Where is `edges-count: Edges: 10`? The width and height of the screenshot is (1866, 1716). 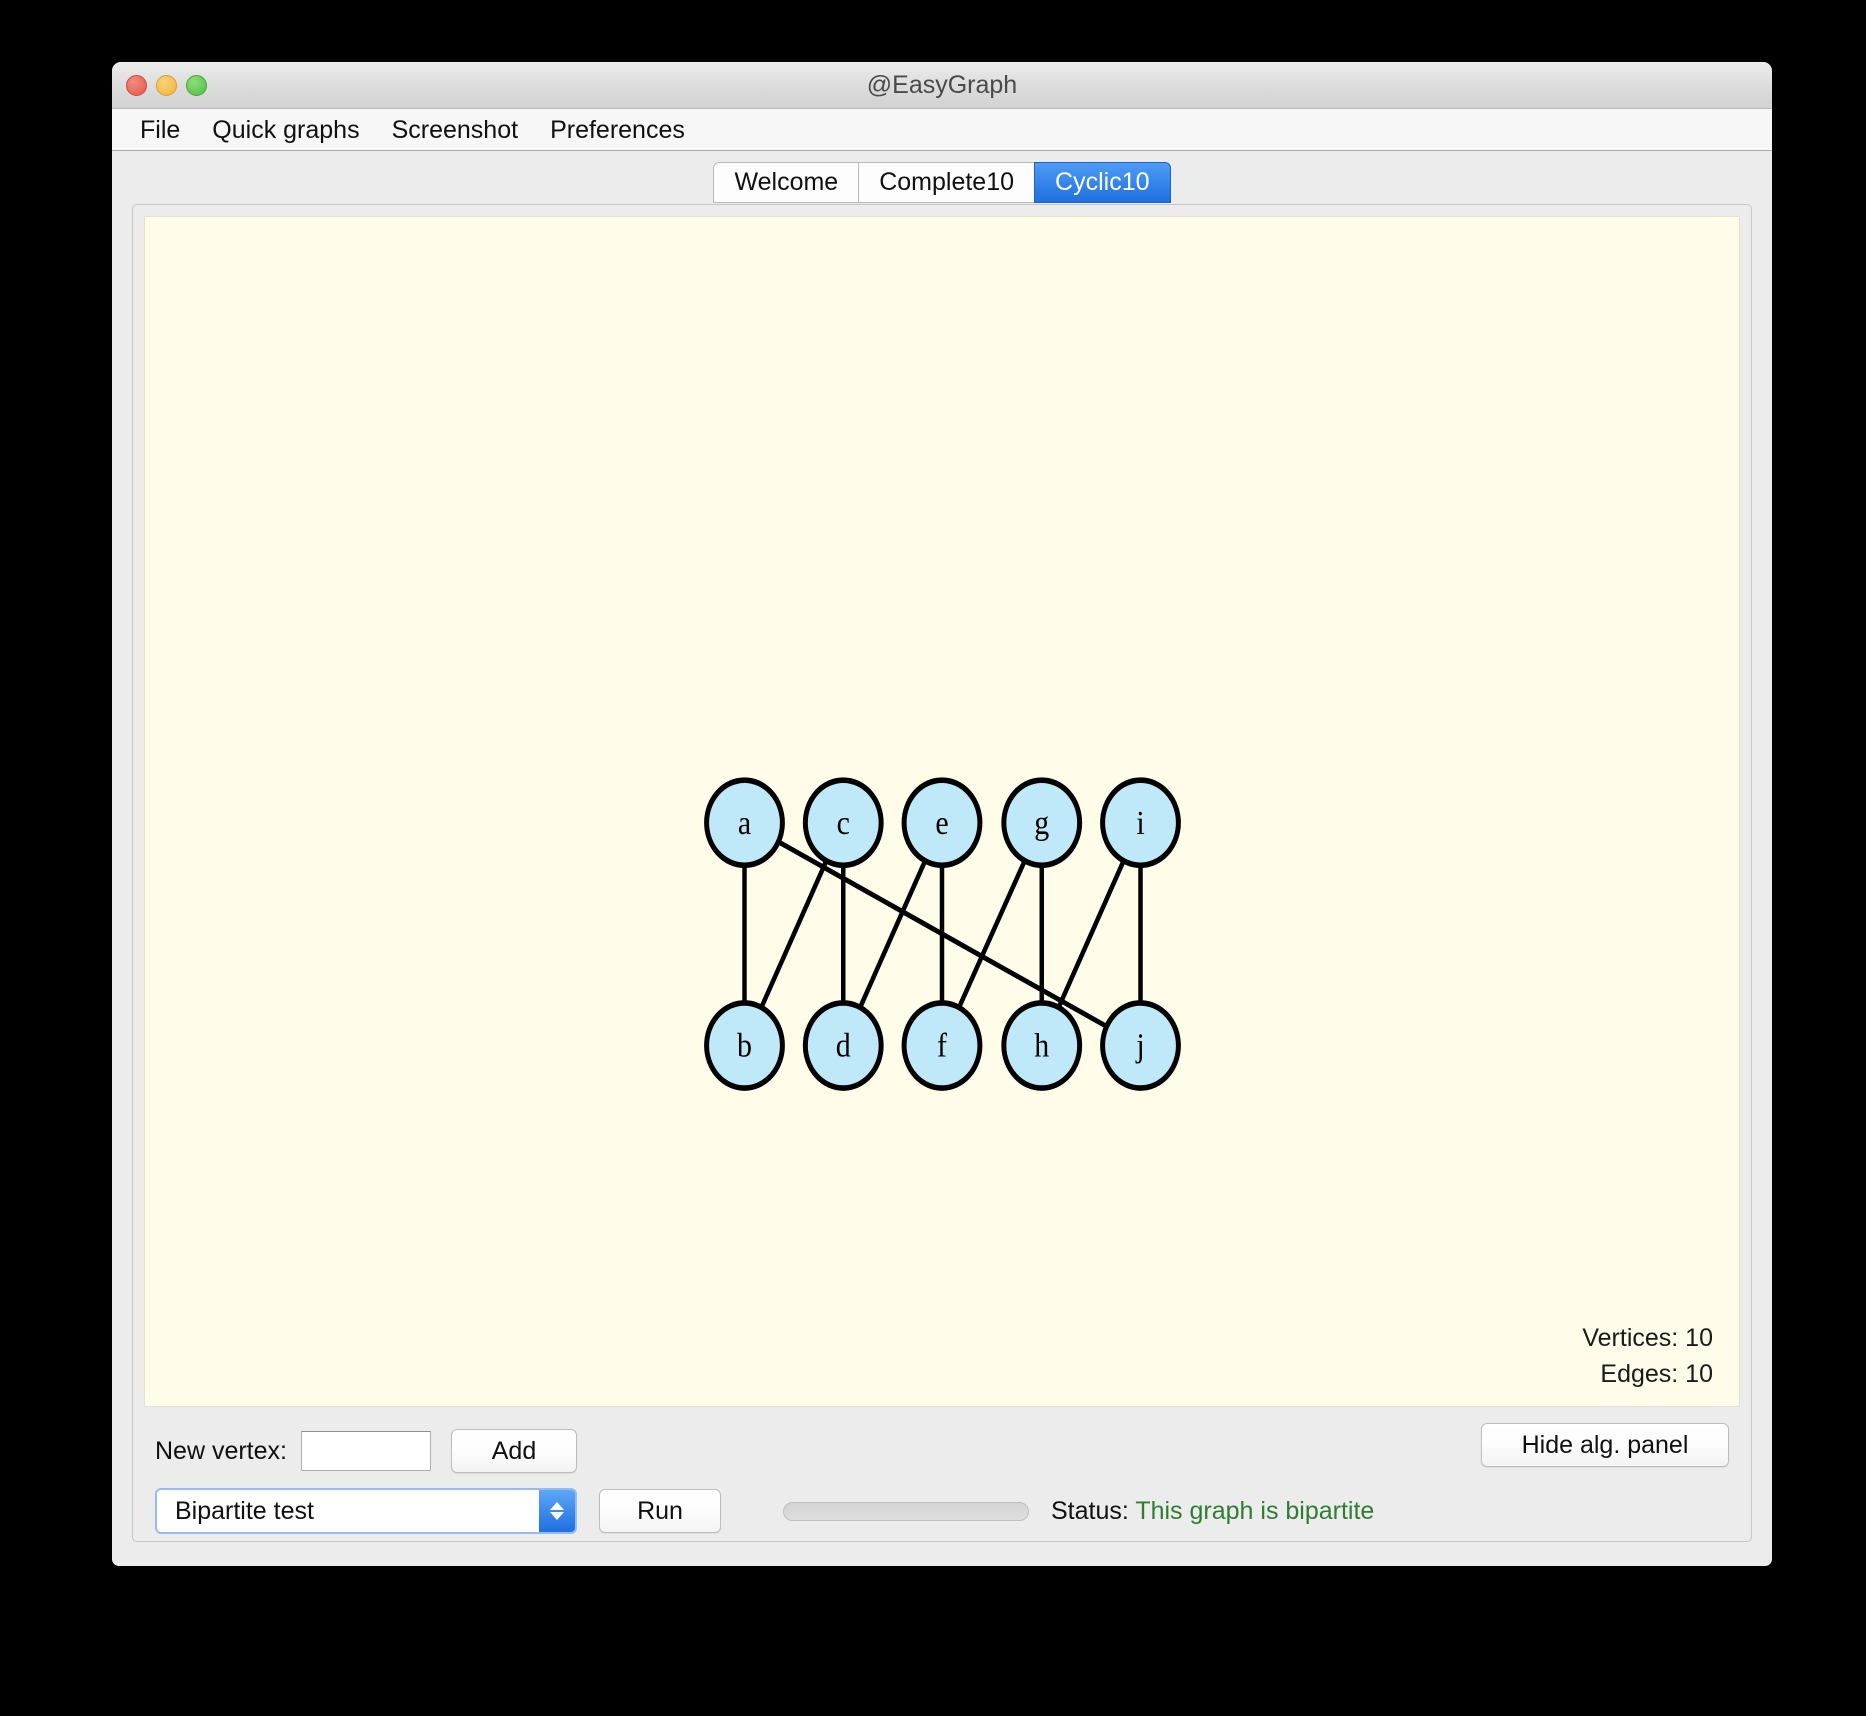 edges-count: Edges: 10 is located at coordinates (1656, 1373).